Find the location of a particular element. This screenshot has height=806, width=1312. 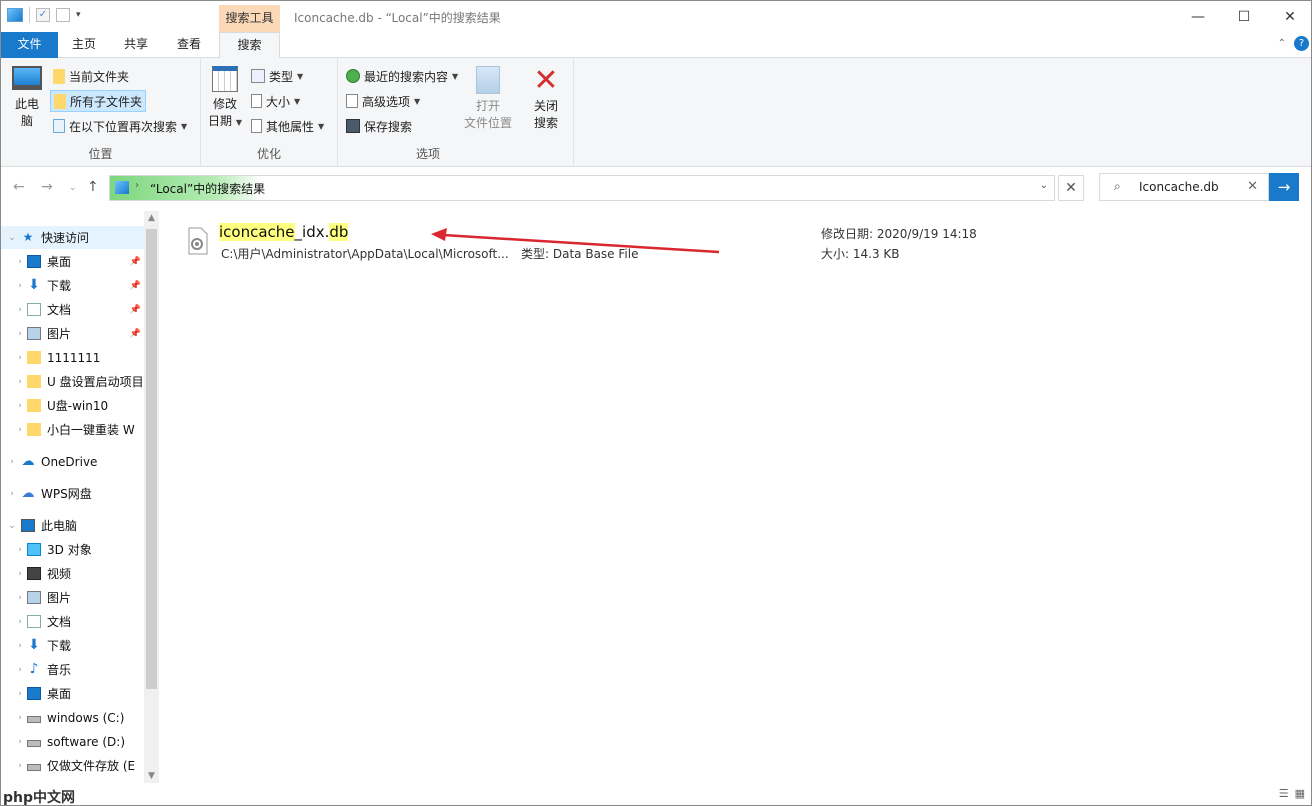

nav-item: ⌄ 此电脑 is located at coordinates (72, 525).